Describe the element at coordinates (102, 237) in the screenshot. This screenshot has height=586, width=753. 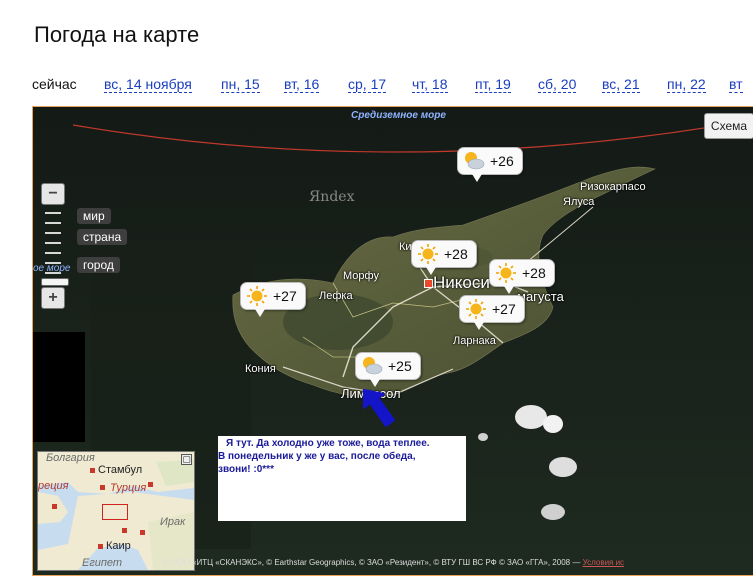
I see `zoom-level-country: страна` at that location.